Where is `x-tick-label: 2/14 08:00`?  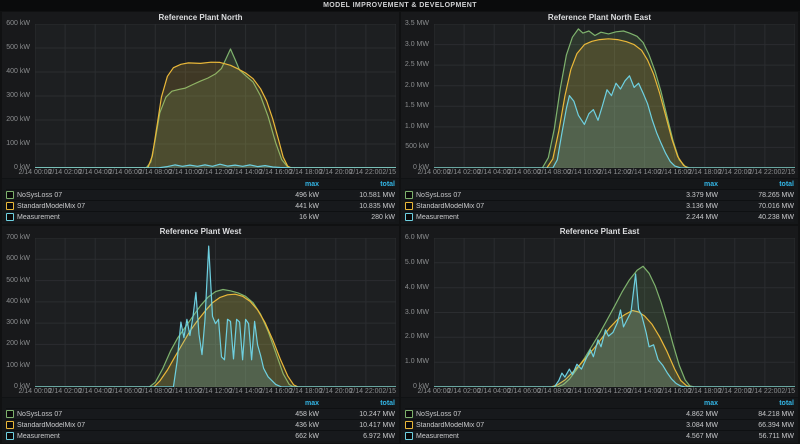 x-tick-label: 2/14 08:00 is located at coordinates (155, 391).